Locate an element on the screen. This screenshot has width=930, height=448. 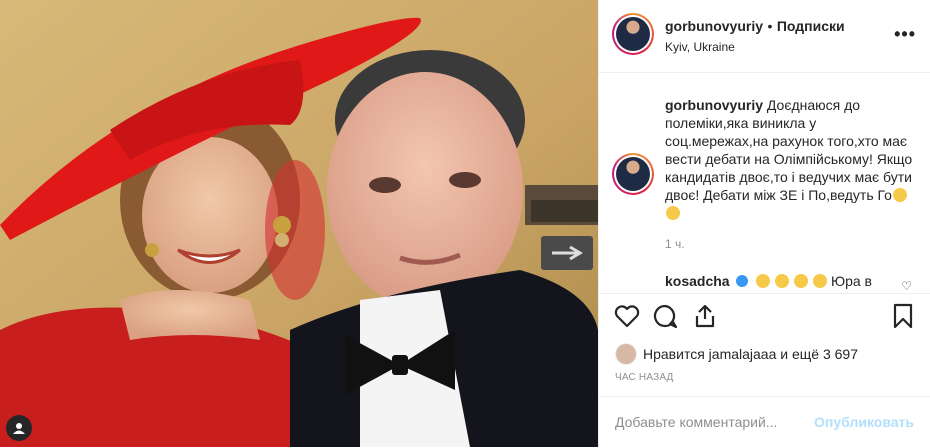
caption-avatar is located at coordinates (633, 174).